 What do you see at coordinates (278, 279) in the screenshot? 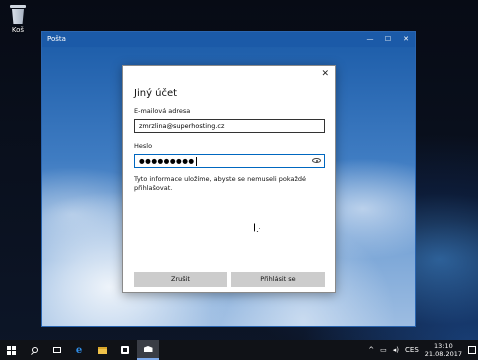
I see `sign-in-button: Přihlásit se` at bounding box center [278, 279].